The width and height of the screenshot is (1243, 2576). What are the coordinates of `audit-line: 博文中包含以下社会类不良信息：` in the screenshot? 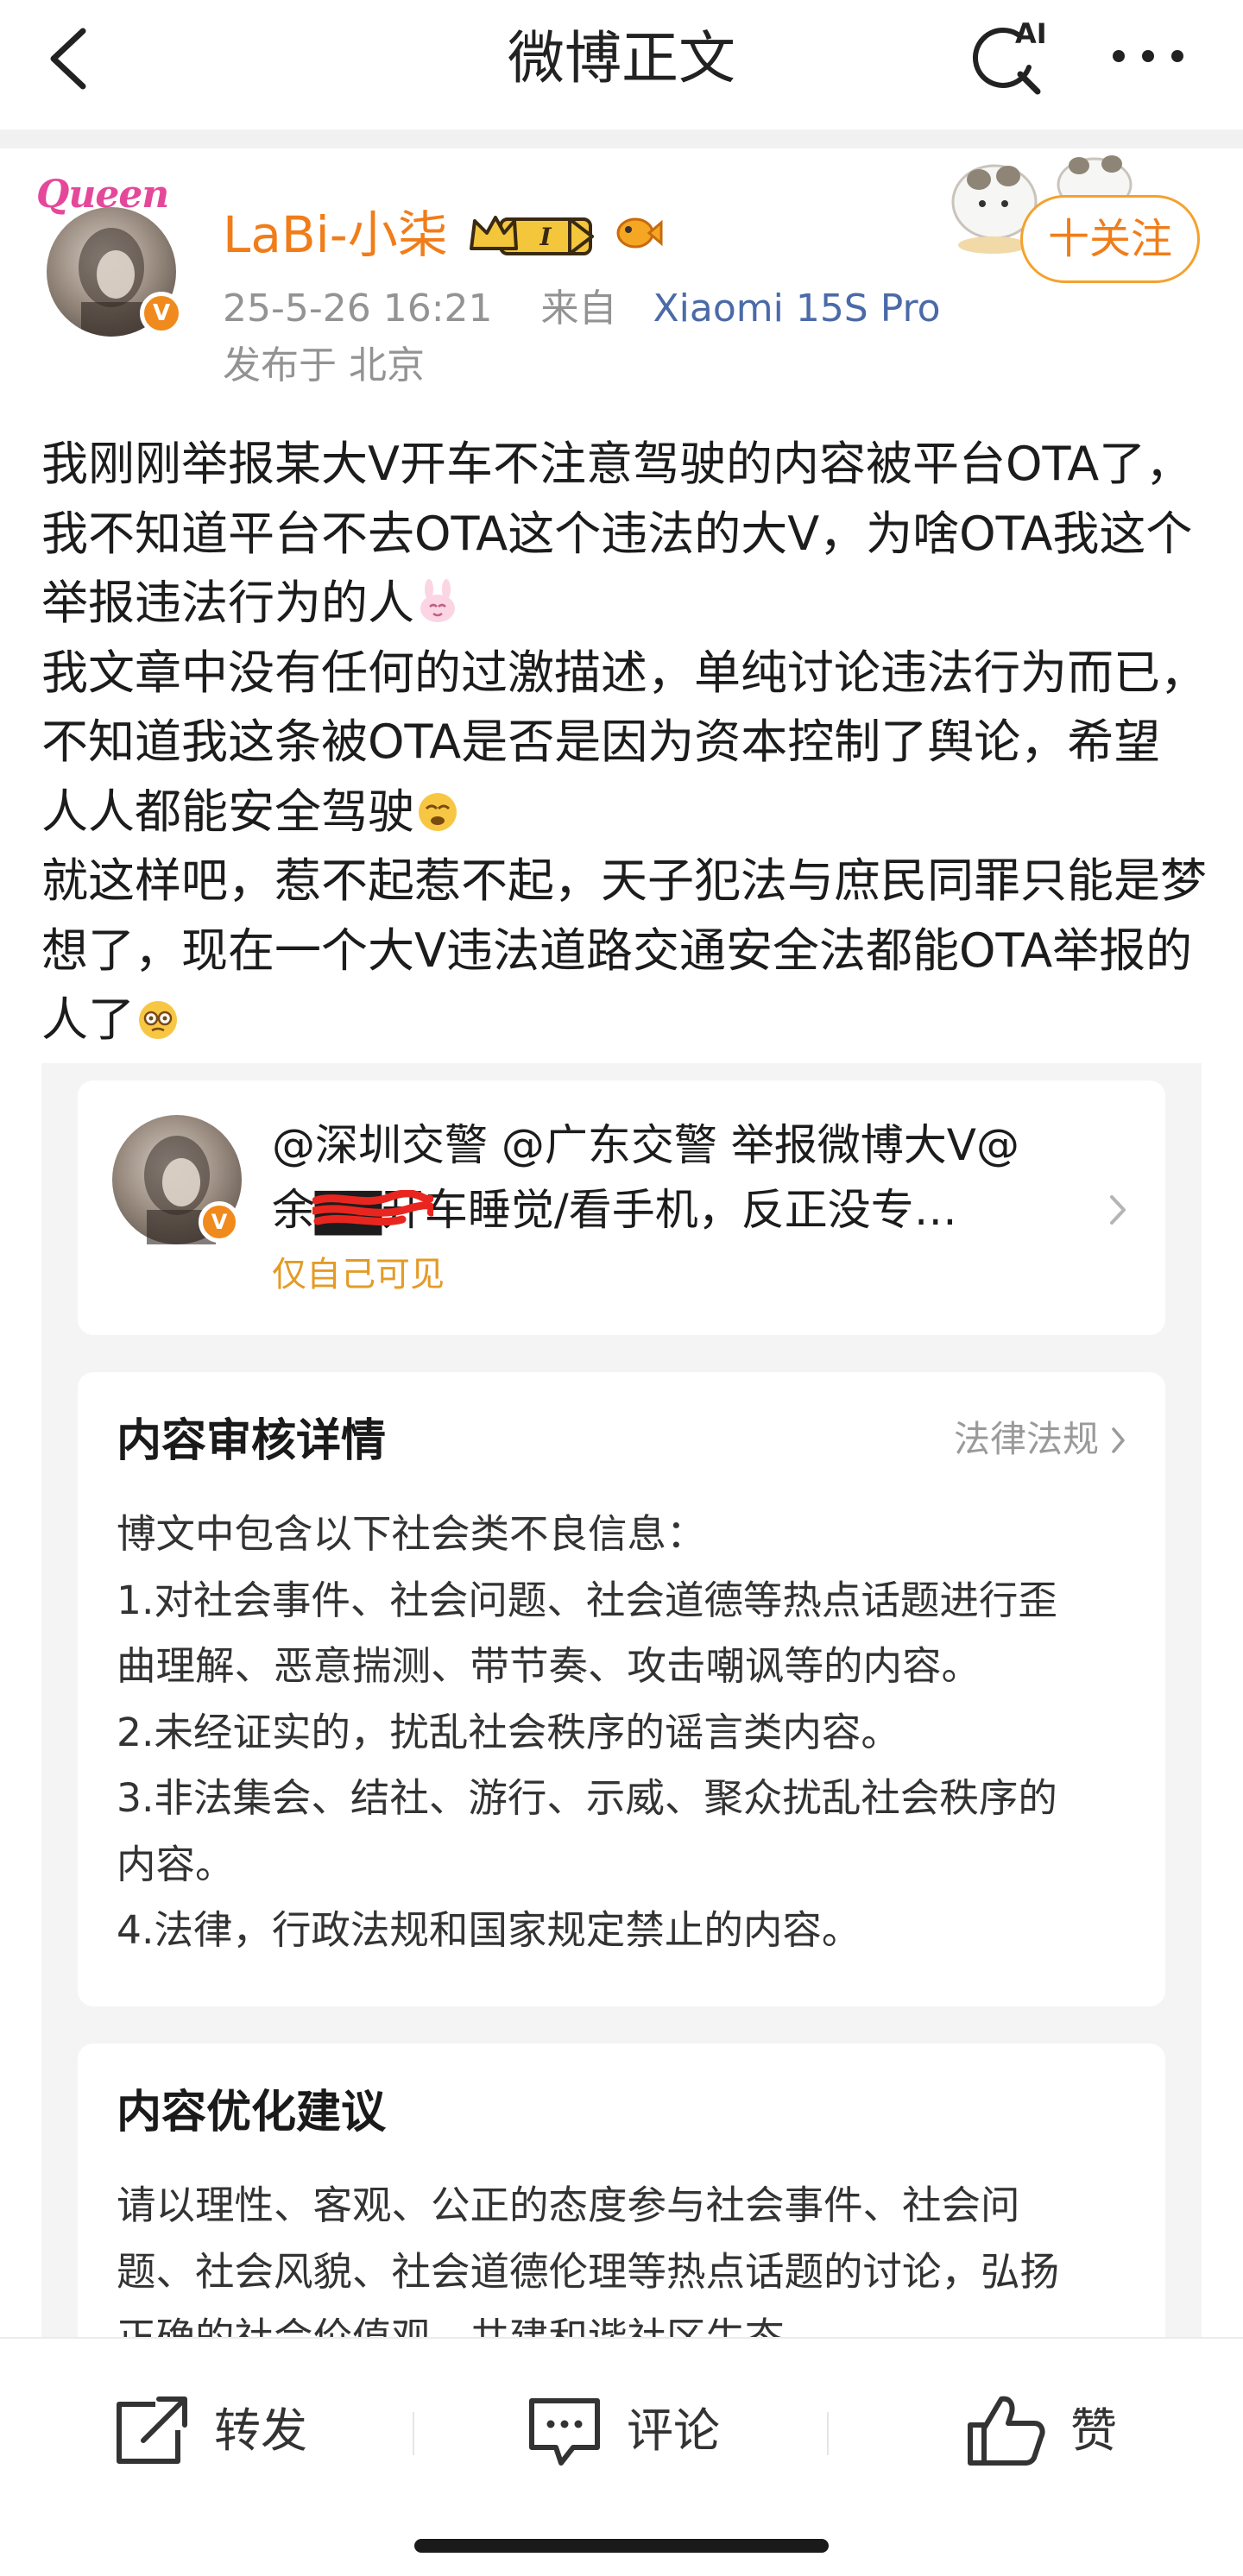 It's located at (412, 1534).